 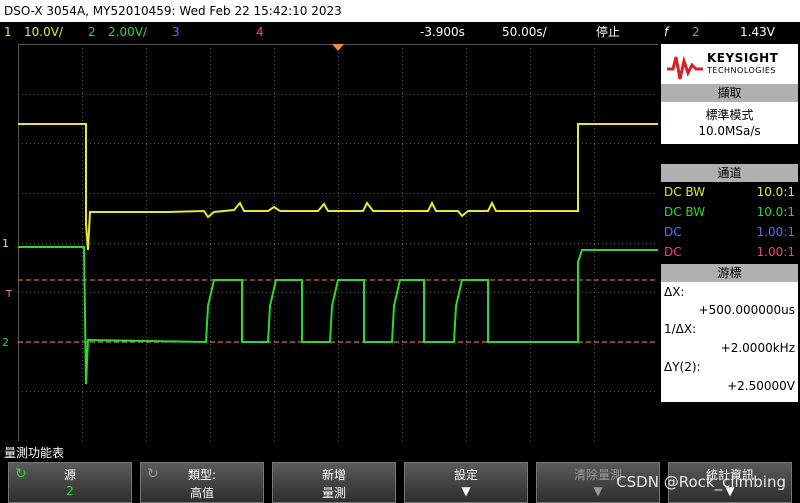 I want to click on sample-rate: 10.0MSa/s, so click(x=729, y=131).